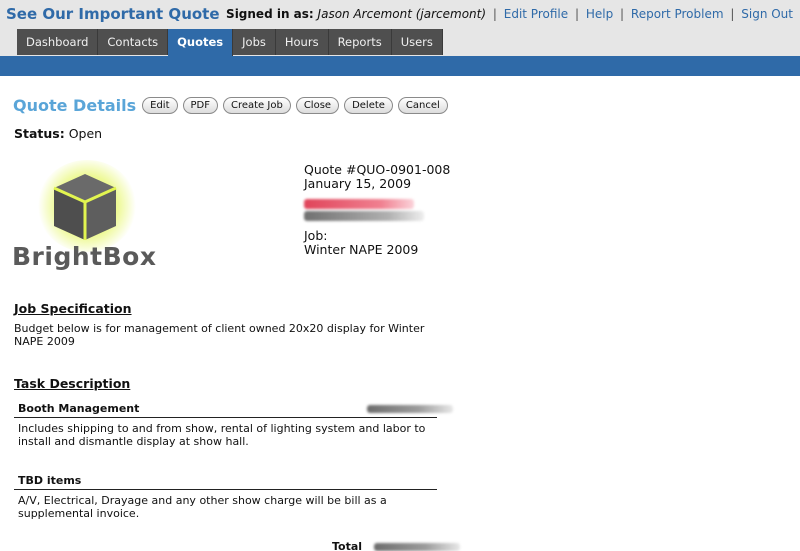 This screenshot has height=551, width=800. What do you see at coordinates (361, 249) in the screenshot?
I see `job-name: Winter NAPE 2009` at bounding box center [361, 249].